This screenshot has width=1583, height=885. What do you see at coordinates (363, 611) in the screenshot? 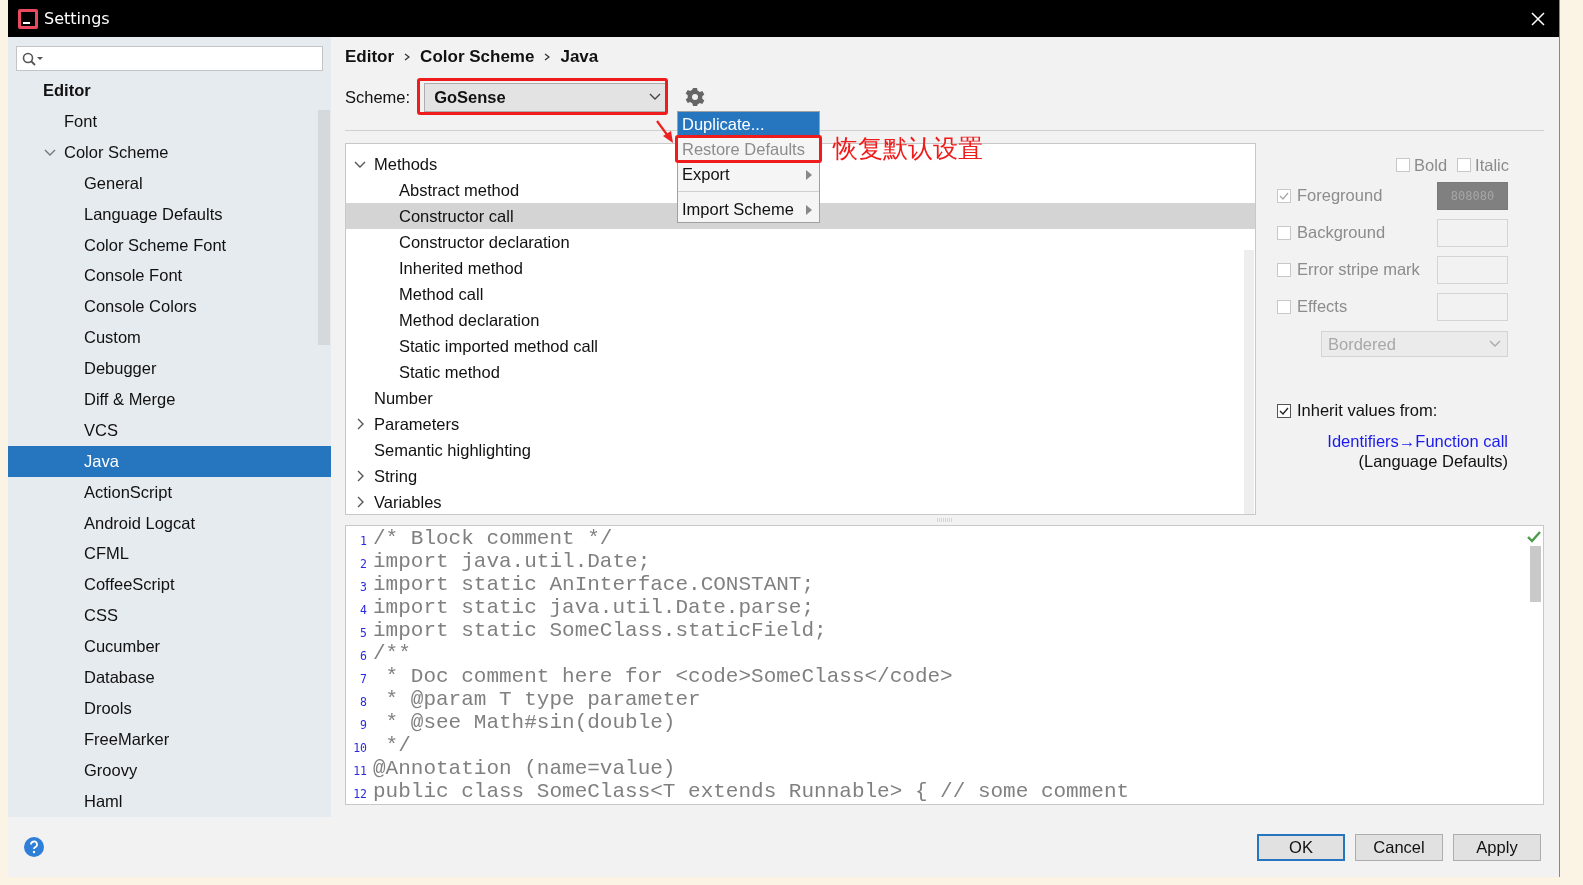
I see `line-number: 4` at bounding box center [363, 611].